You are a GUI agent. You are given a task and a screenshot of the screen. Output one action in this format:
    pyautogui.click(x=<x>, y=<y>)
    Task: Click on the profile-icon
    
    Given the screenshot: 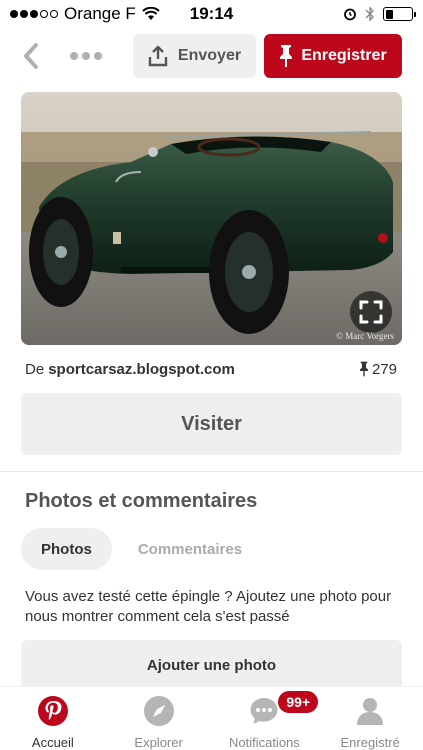 What is the action you would take?
    pyautogui.click(x=370, y=711)
    